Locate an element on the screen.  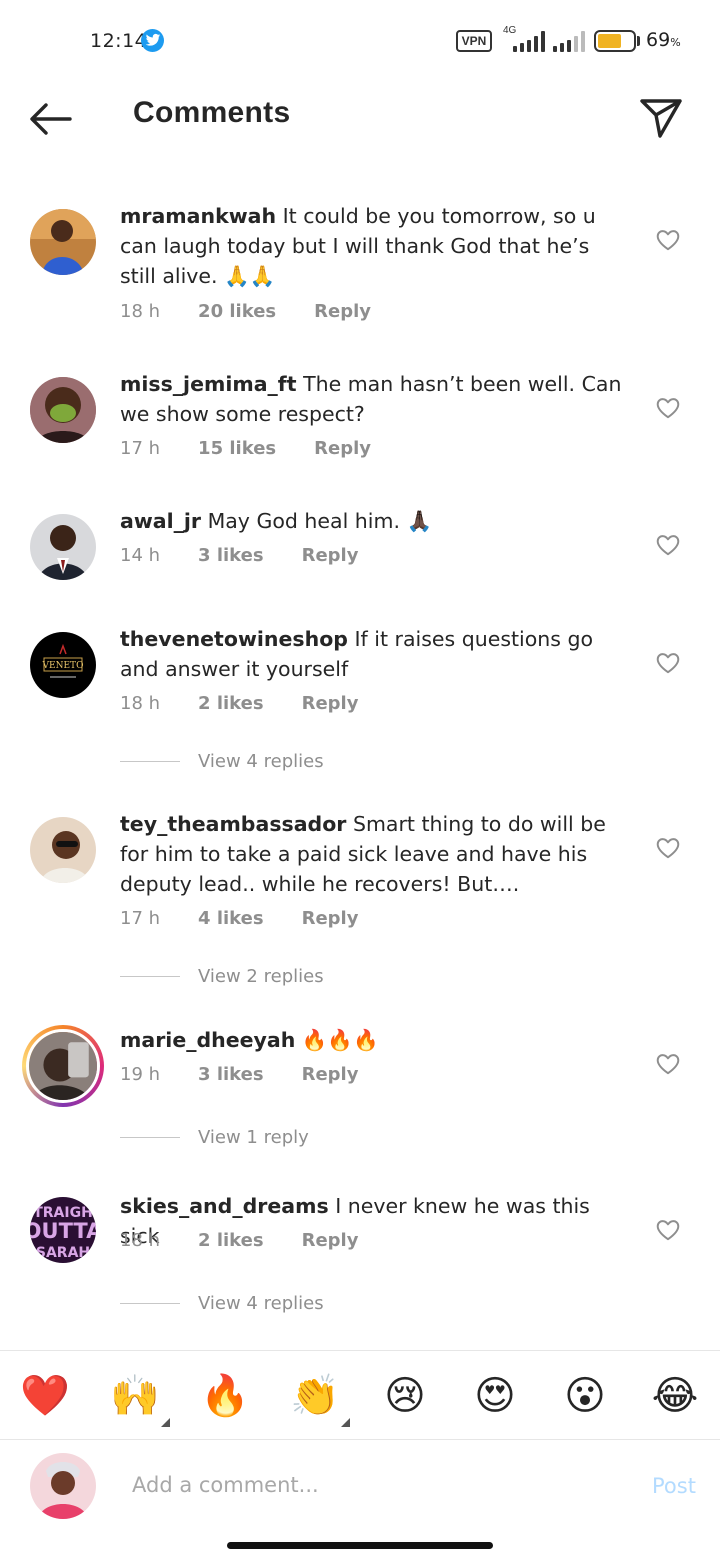
page-title: Comments is located at coordinates (212, 112).